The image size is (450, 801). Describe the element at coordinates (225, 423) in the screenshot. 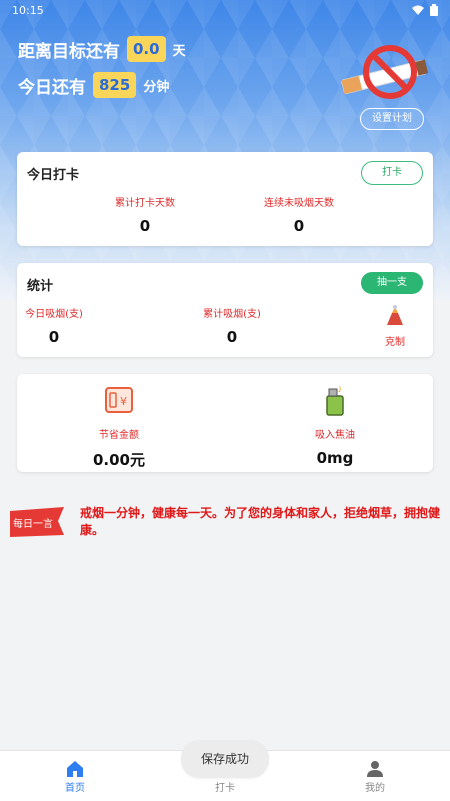

I see `savings-card: ¥ 节省金额 0.00元 吸入焦油 0mg` at that location.